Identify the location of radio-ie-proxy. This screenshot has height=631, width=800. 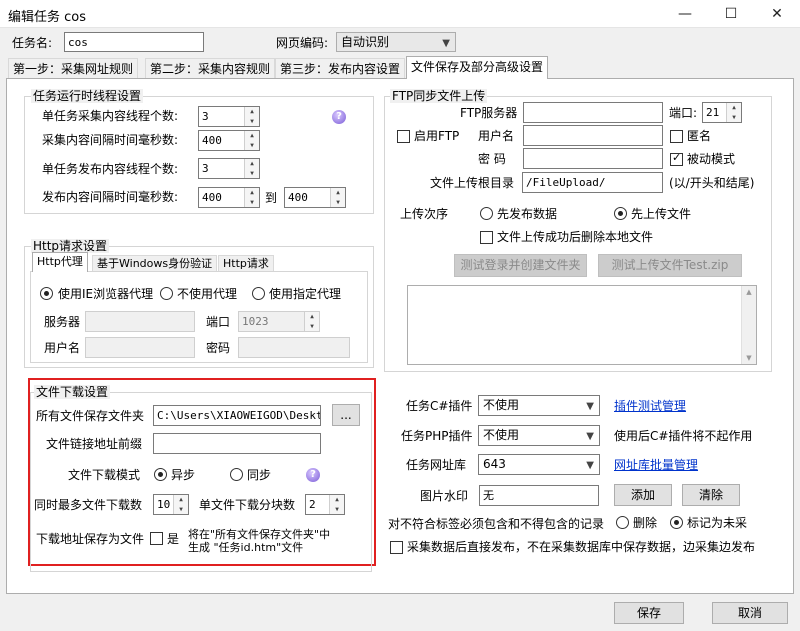
(46, 293).